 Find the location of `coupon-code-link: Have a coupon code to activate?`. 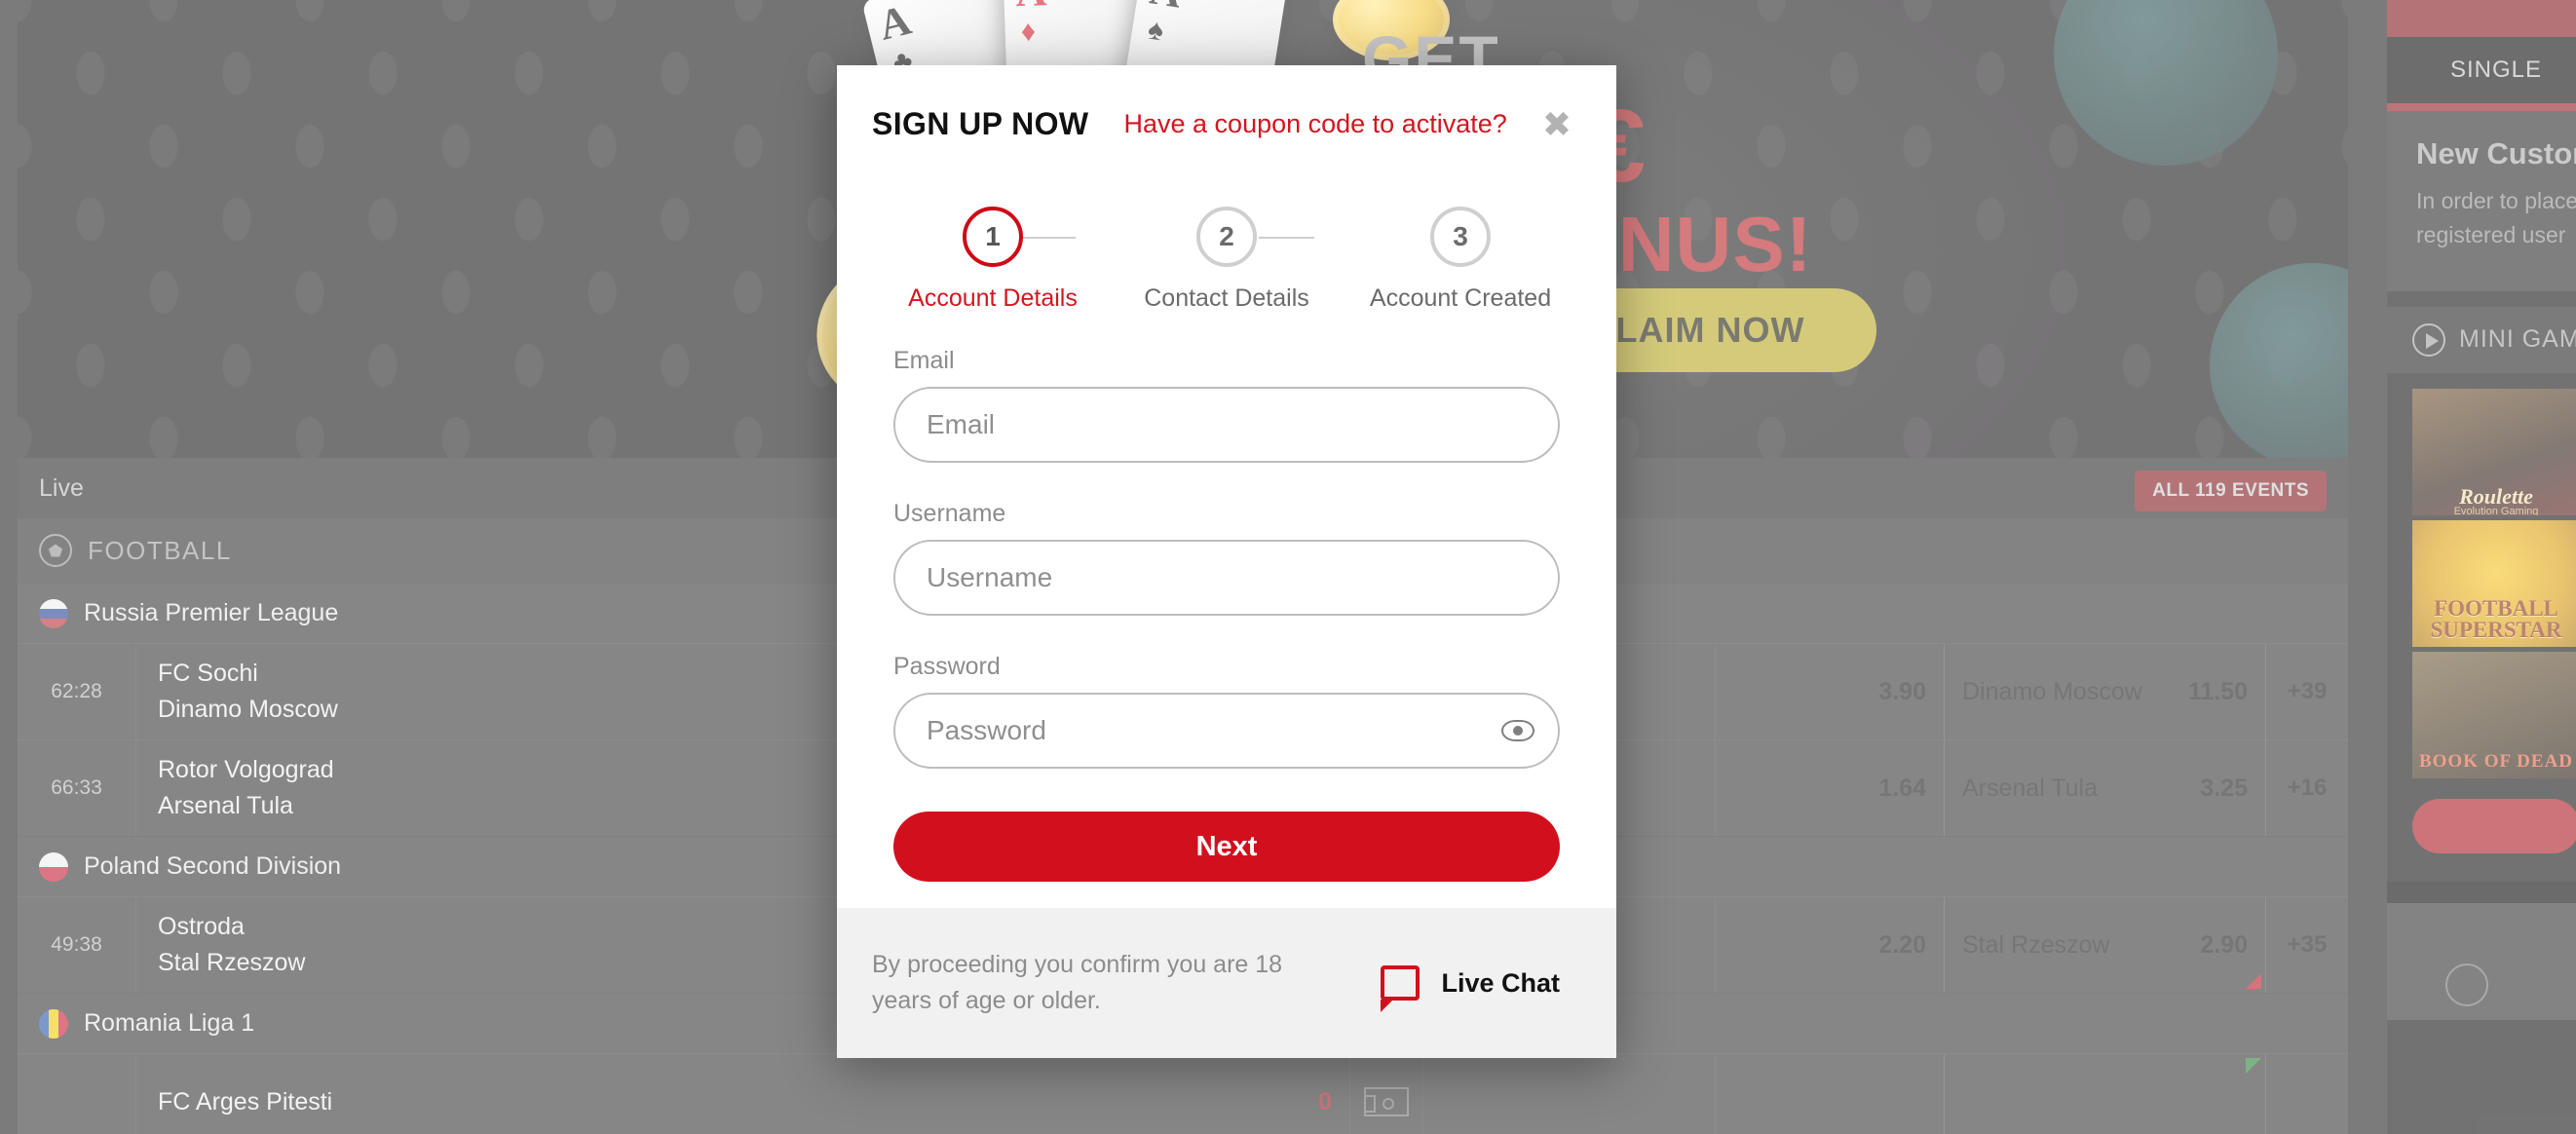

coupon-code-link: Have a coupon code to activate? is located at coordinates (1315, 124).